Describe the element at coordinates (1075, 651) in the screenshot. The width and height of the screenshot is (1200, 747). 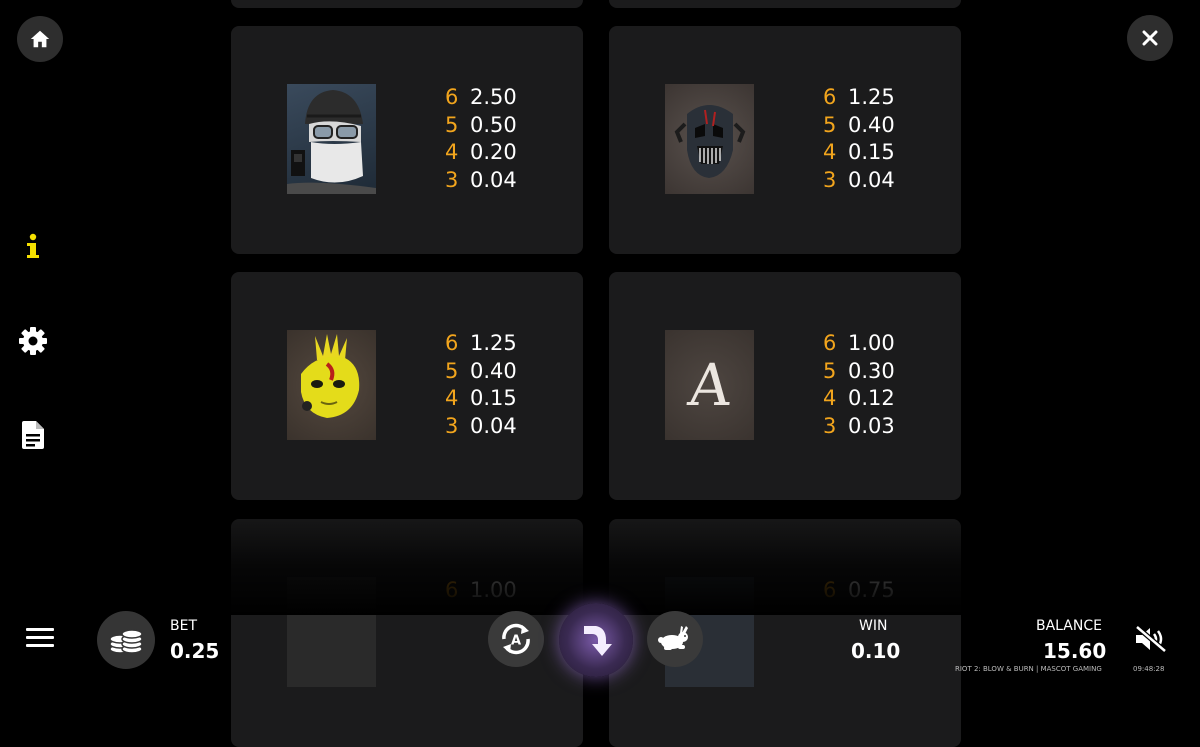
I see `balance-value: 15.60` at that location.